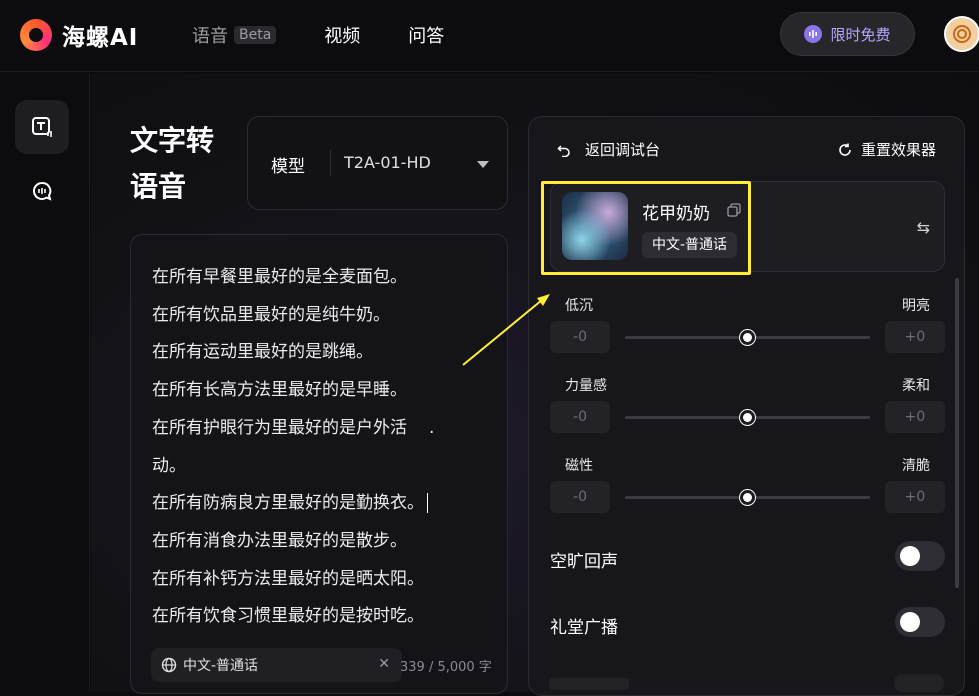 The height and width of the screenshot is (696, 979). Describe the element at coordinates (483, 164) in the screenshot. I see `chevron-down-icon` at that location.